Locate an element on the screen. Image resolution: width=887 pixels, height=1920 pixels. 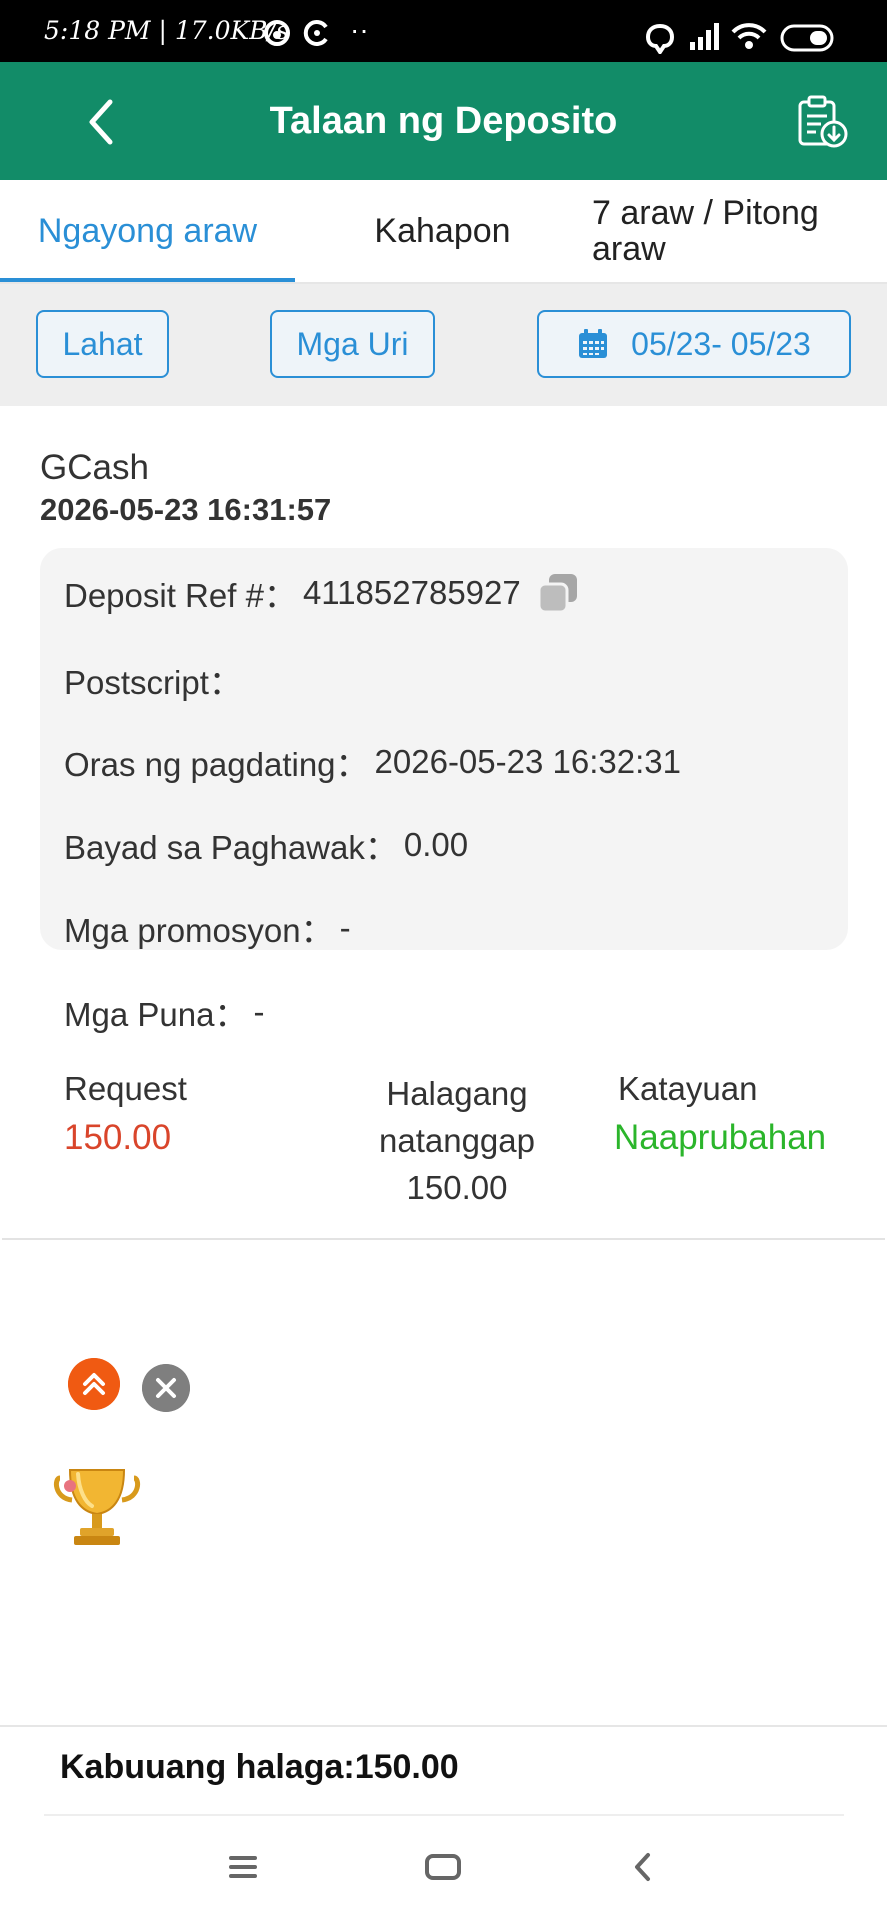
page-title: Talaan ng Deposito is located at coordinates (443, 121).